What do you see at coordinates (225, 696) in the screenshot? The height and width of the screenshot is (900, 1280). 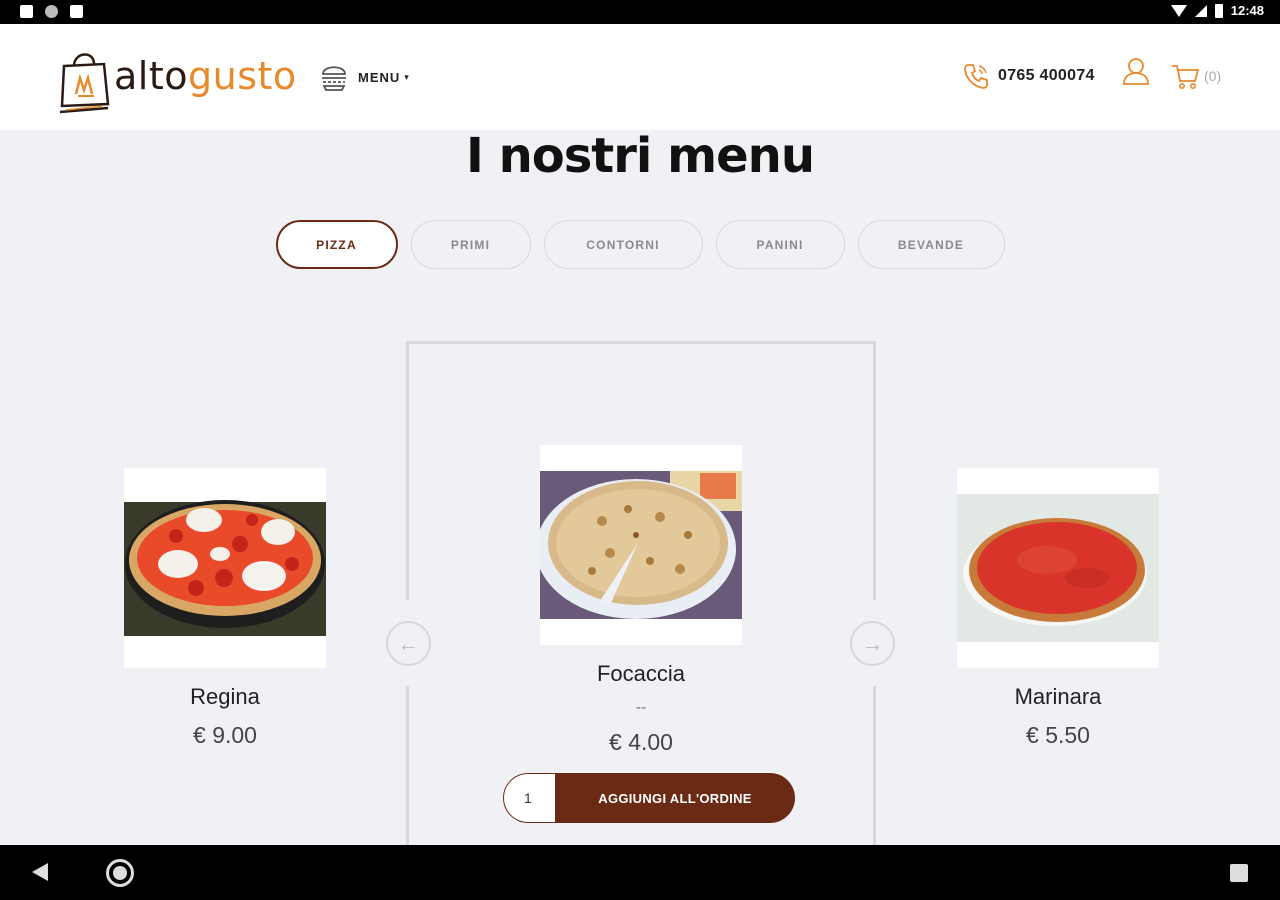 I see `product-name: Regina` at bounding box center [225, 696].